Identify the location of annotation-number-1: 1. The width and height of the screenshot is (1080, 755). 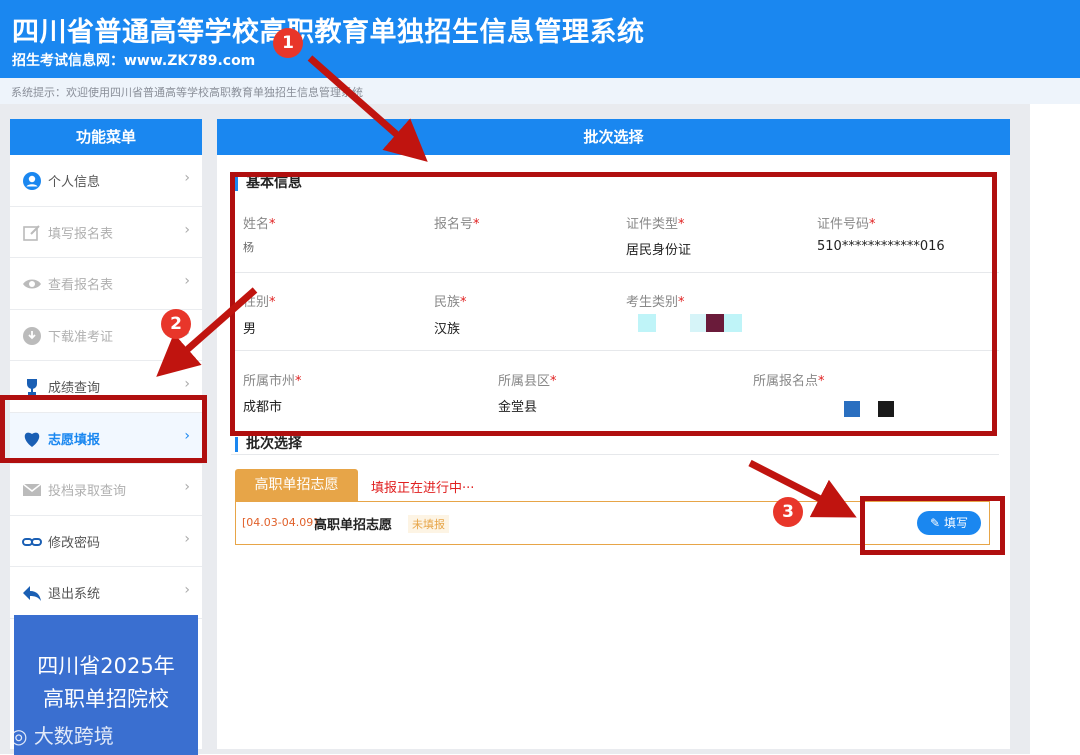
(288, 43).